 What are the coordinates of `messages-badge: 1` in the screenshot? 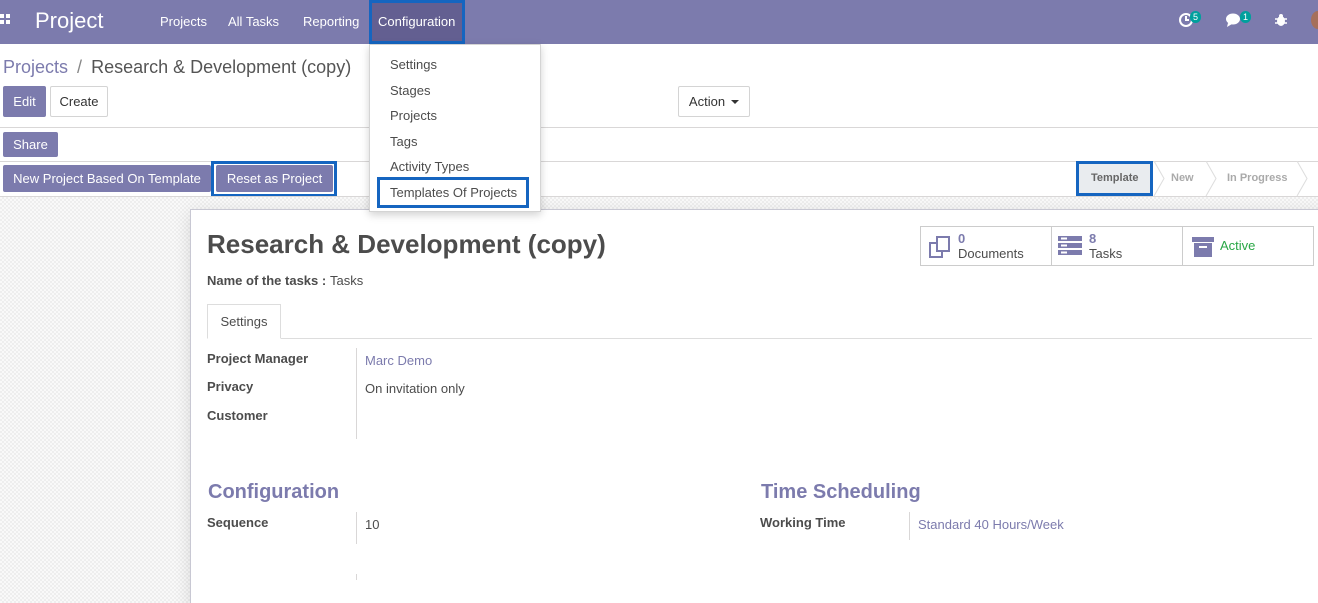 It's located at (1246, 17).